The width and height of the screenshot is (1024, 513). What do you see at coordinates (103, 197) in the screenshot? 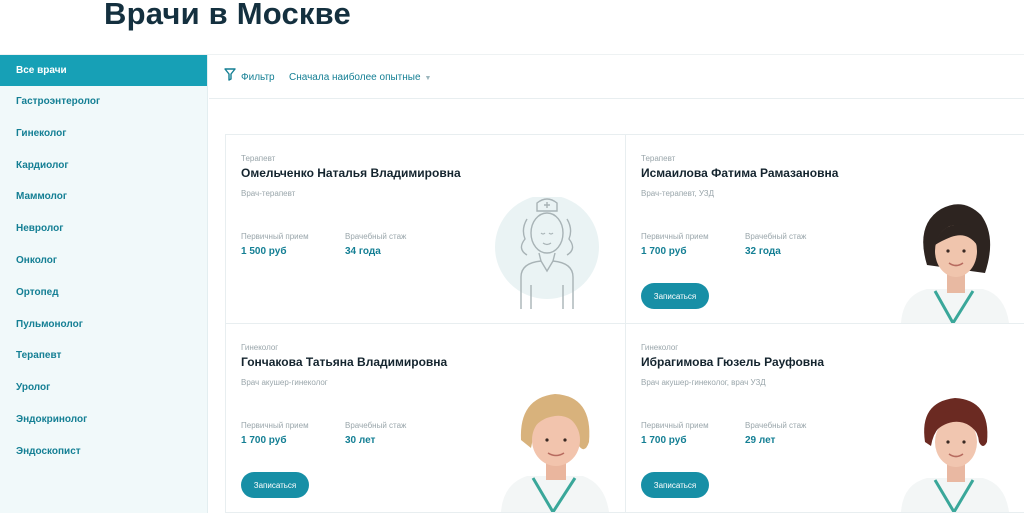
I see `sidebar-item-mammologist: Маммолог` at bounding box center [103, 197].